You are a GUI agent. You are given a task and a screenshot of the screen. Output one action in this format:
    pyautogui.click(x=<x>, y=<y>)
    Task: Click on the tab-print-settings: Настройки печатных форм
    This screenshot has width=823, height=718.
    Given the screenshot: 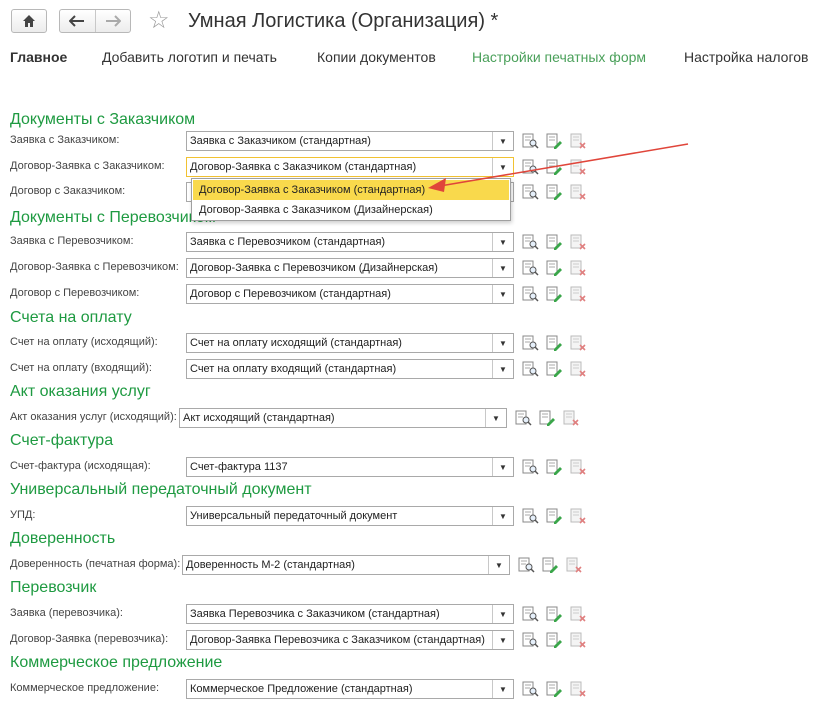 What is the action you would take?
    pyautogui.click(x=559, y=57)
    